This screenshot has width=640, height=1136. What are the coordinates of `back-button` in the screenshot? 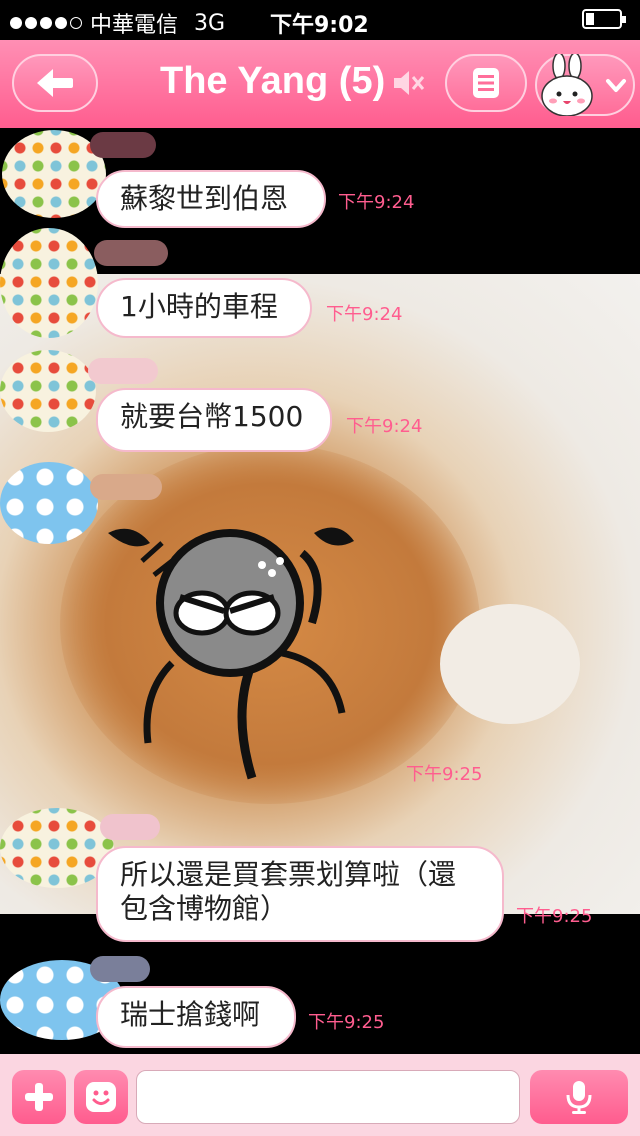 It's located at (55, 83).